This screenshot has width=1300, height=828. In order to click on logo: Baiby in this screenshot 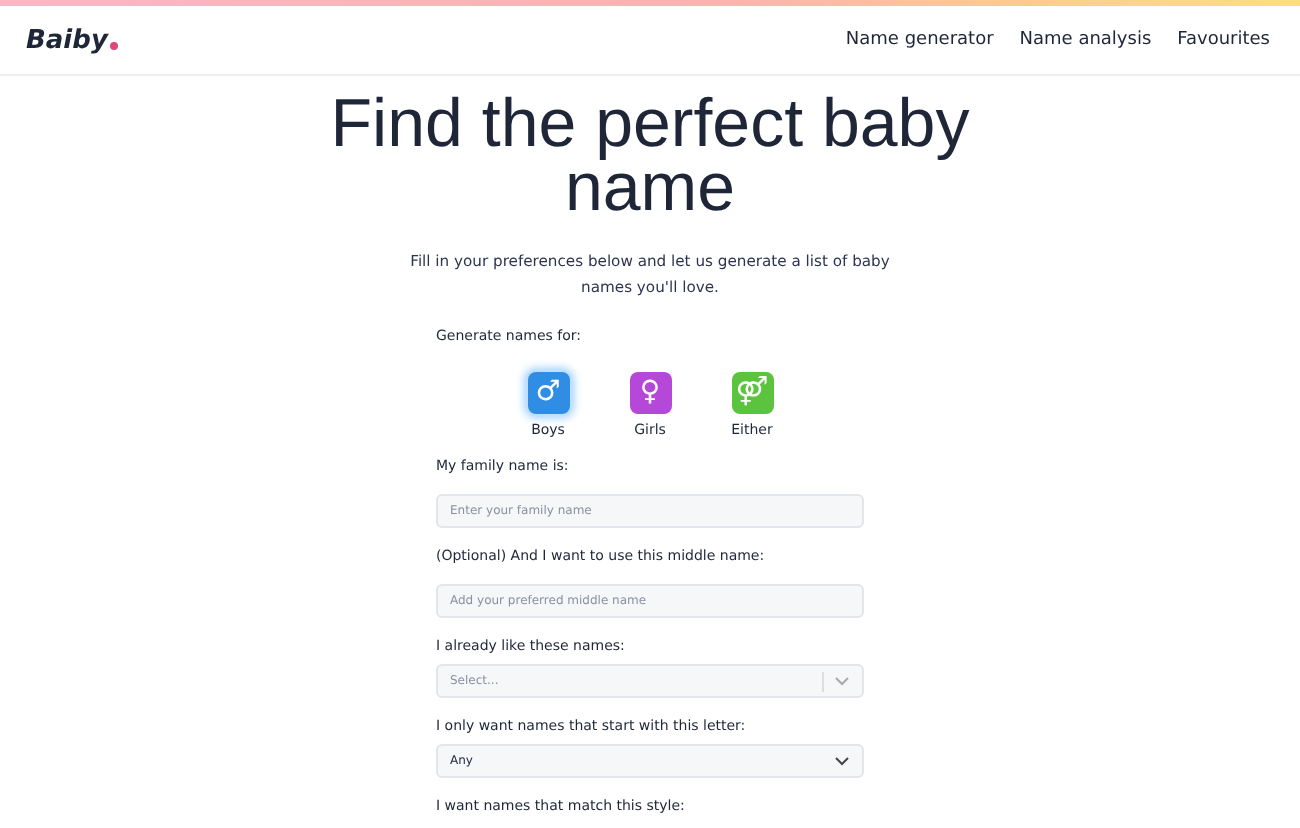, I will do `click(67, 40)`.